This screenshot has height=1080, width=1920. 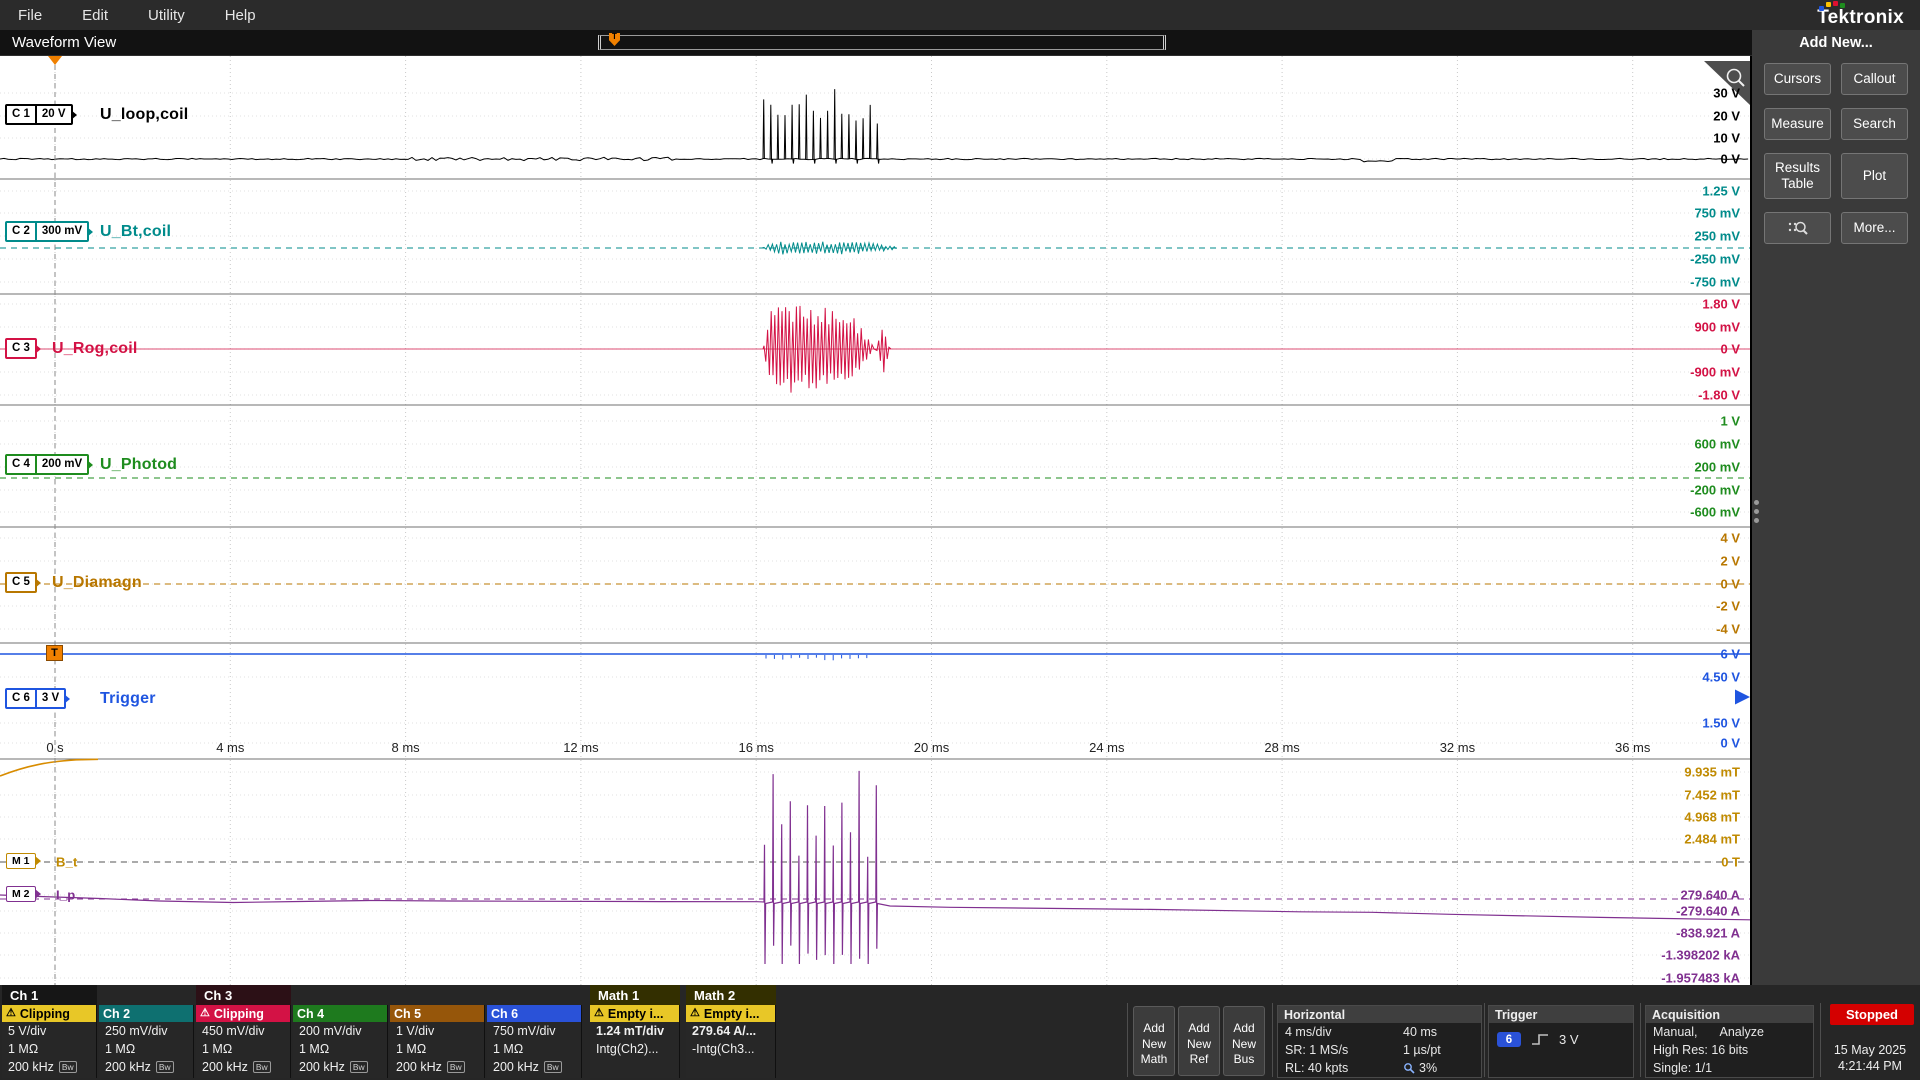 What do you see at coordinates (21, 698) in the screenshot?
I see `channel-id: C 6` at bounding box center [21, 698].